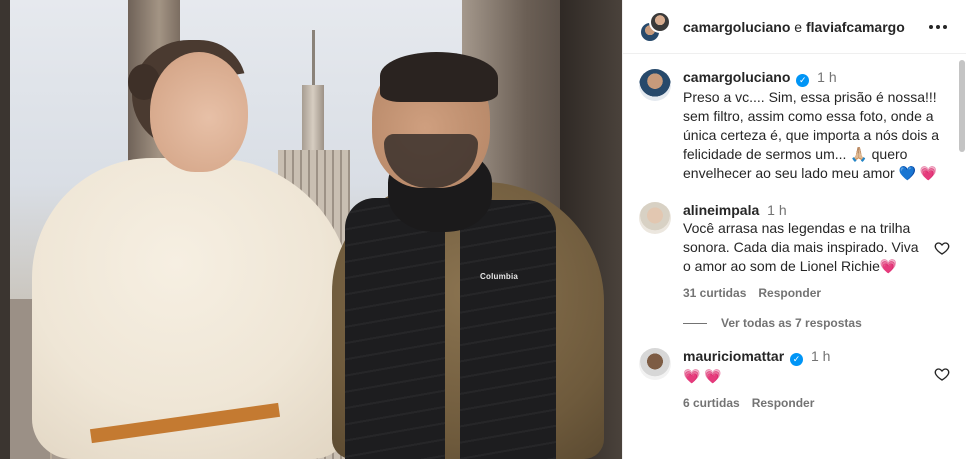  Describe the element at coordinates (702, 376) in the screenshot. I see `comment-text: 💗 💗` at that location.